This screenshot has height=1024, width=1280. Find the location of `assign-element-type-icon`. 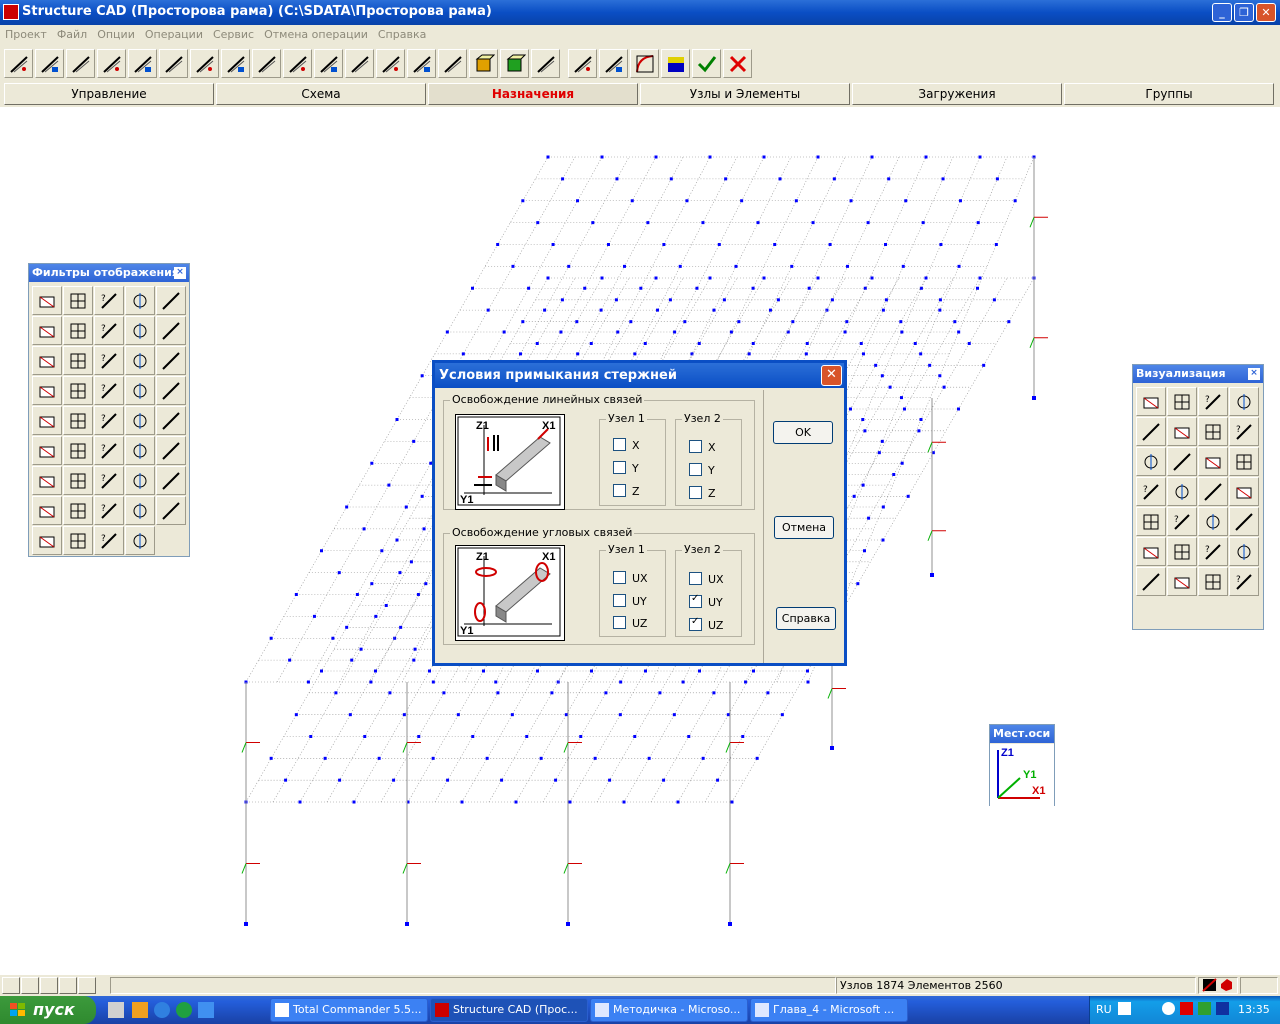

assign-element-type-icon is located at coordinates (452, 63).